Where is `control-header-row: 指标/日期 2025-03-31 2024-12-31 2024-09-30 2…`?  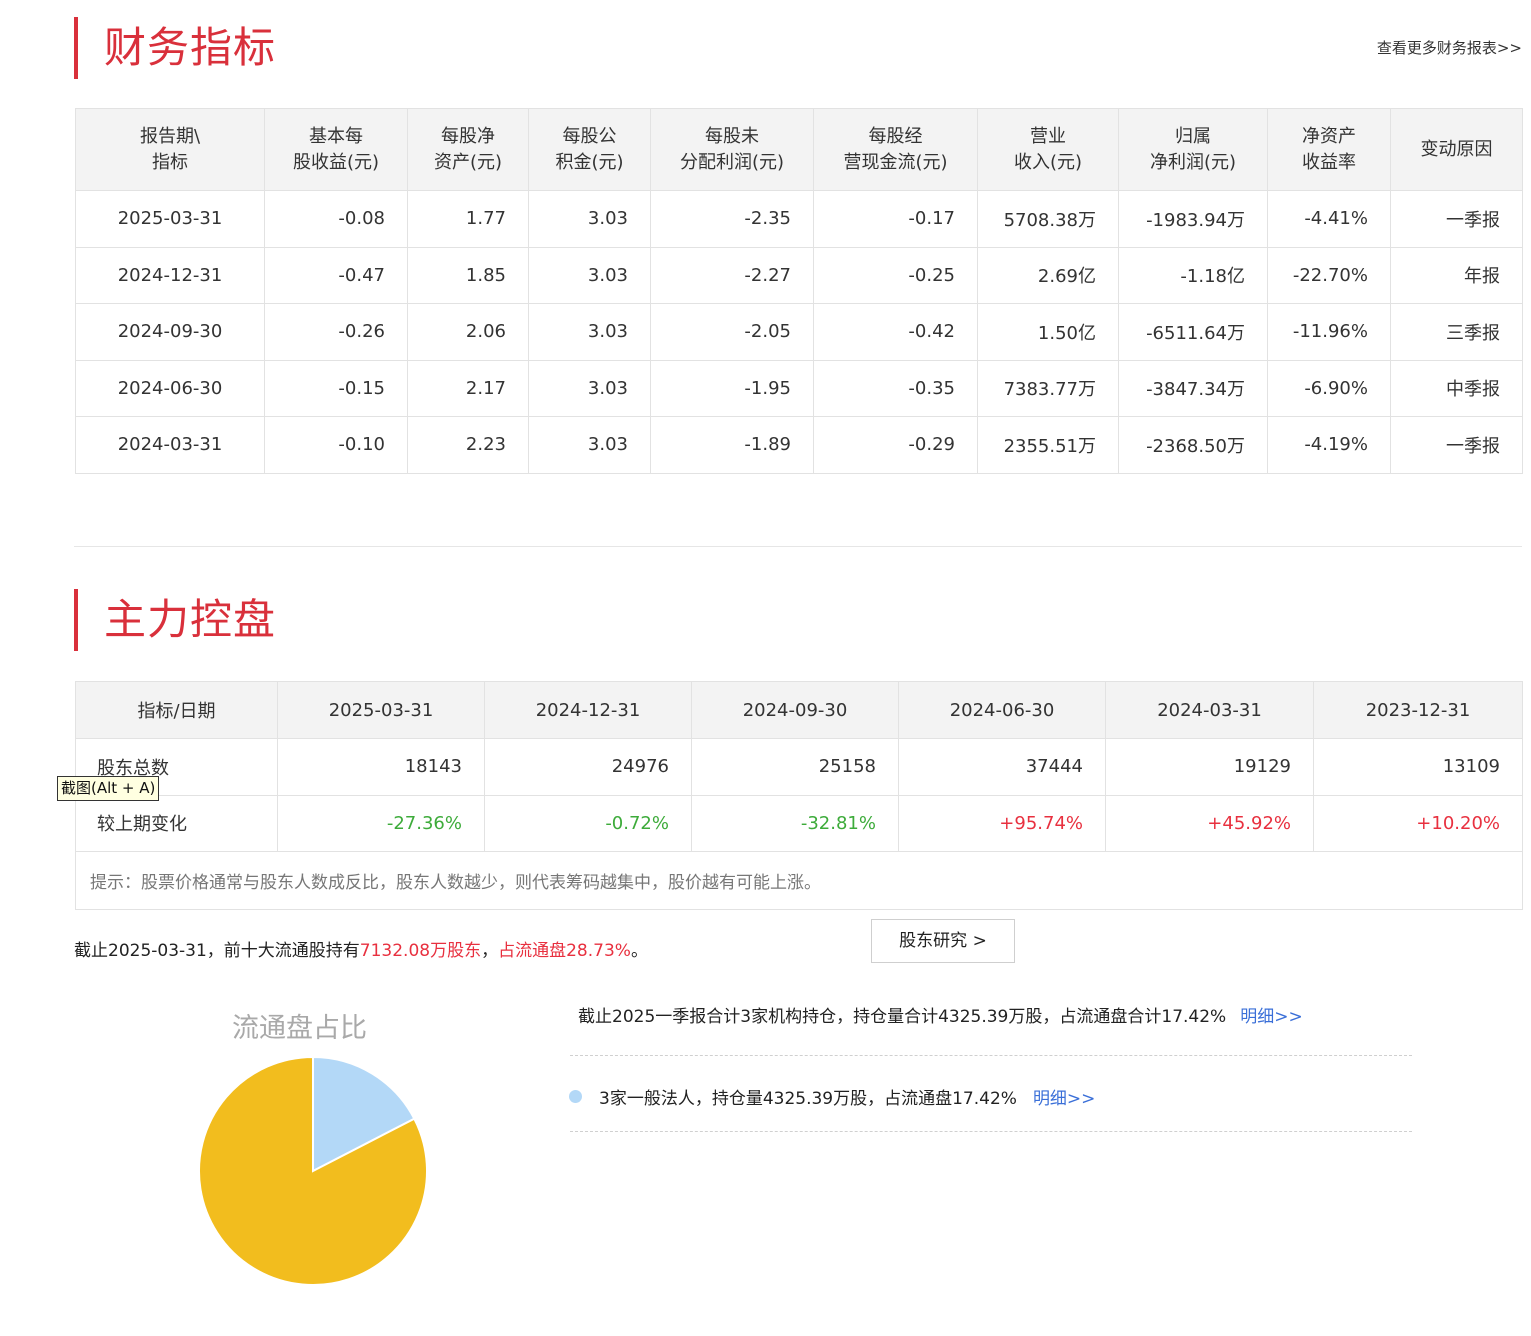 control-header-row: 指标/日期 2025-03-31 2024-12-31 2024-09-30 2… is located at coordinates (799, 710).